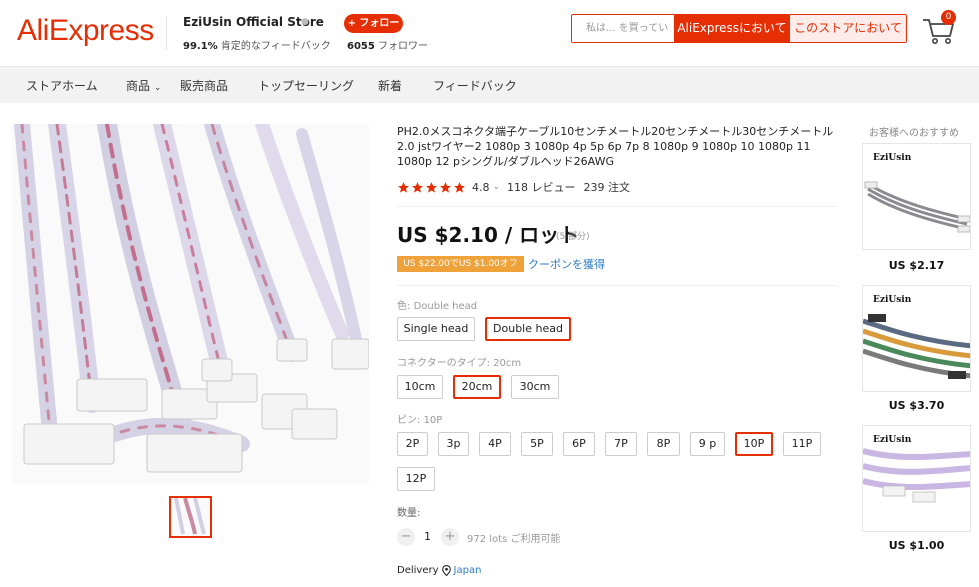 This screenshot has height=587, width=979. Describe the element at coordinates (373, 23) in the screenshot. I see `follow-button: + フォロー` at that location.